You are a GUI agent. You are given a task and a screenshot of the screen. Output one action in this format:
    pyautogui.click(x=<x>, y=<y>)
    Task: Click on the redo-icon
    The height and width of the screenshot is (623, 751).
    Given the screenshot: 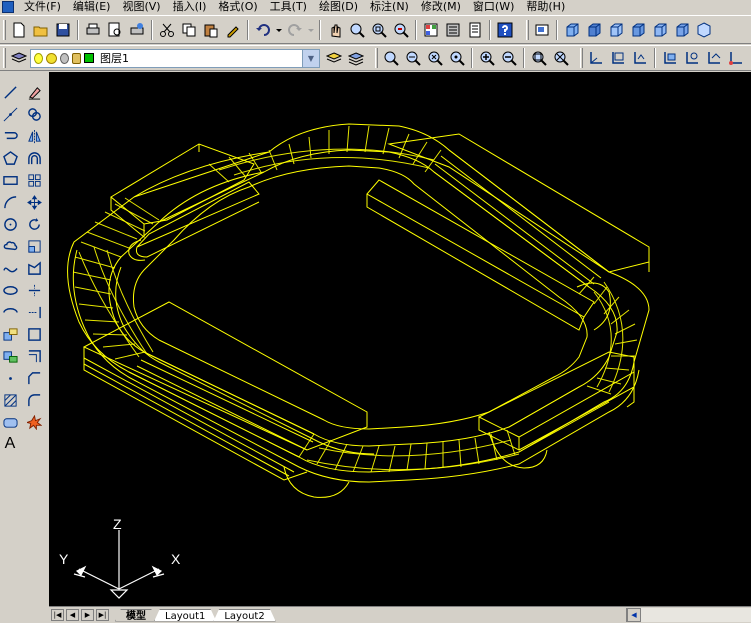 What is the action you would take?
    pyautogui.click(x=295, y=30)
    